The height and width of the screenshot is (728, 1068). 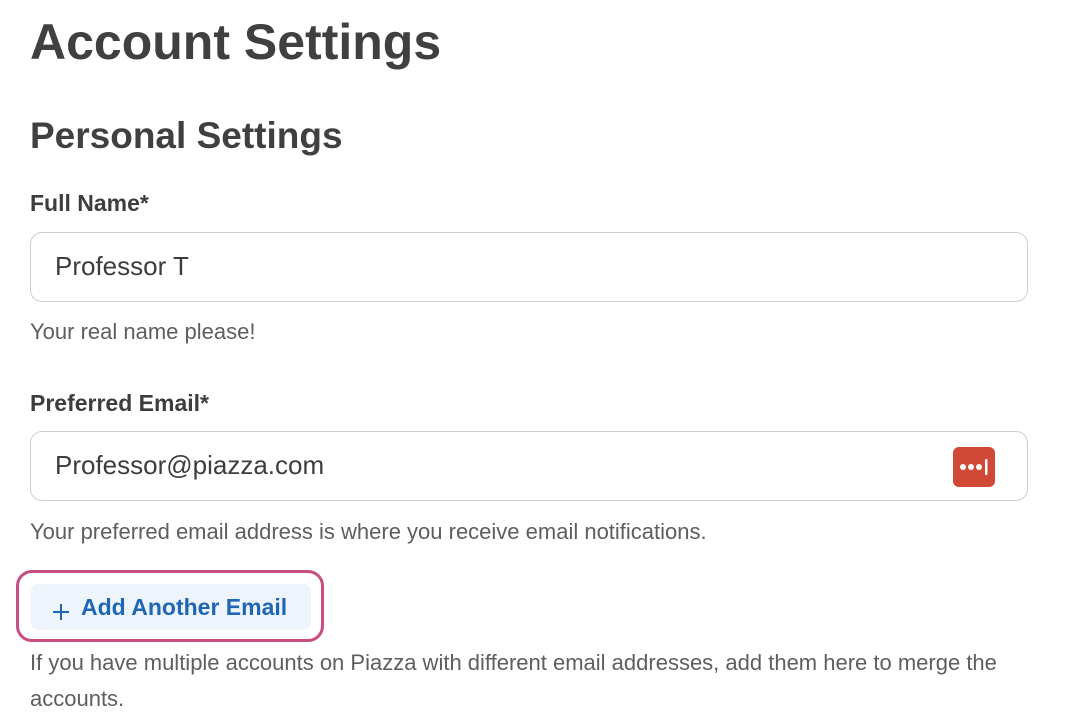 I want to click on add-another-email-label: Add Another Email, so click(x=184, y=606).